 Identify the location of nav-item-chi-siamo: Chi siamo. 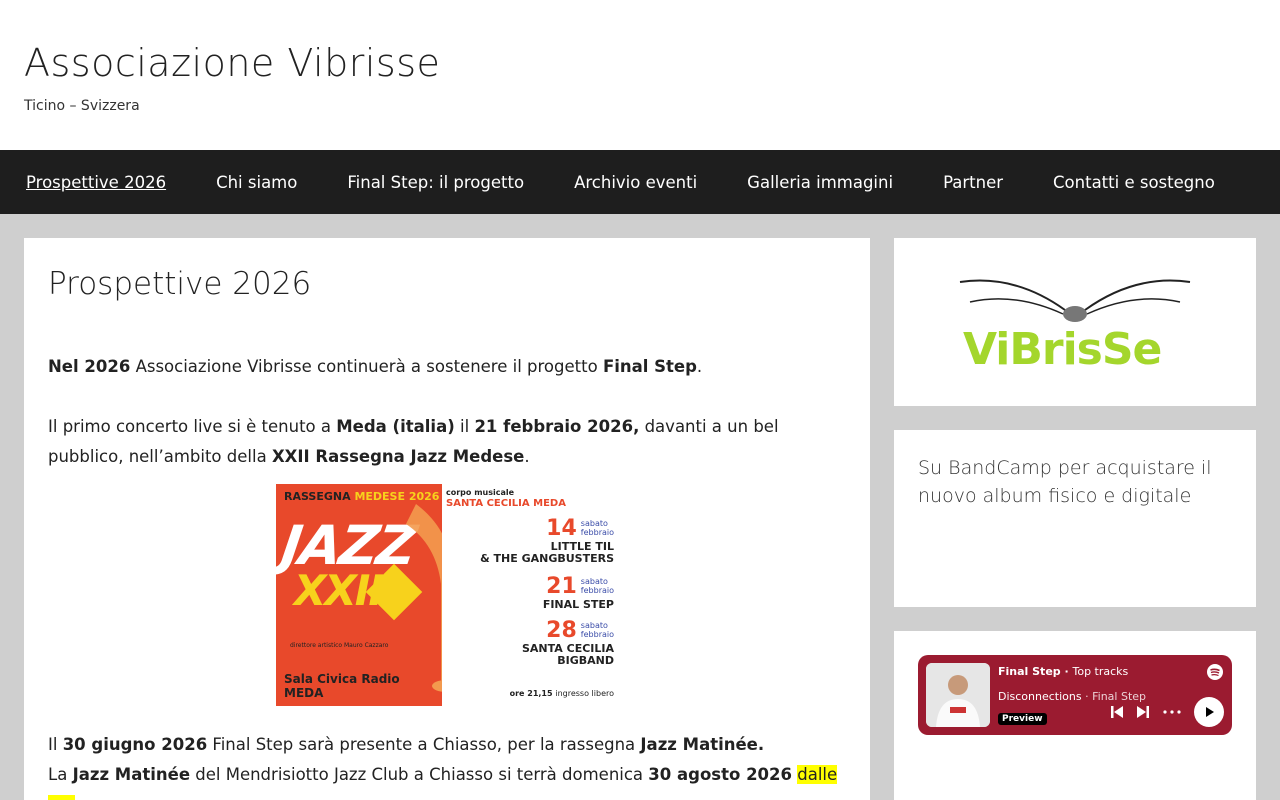
(256, 182).